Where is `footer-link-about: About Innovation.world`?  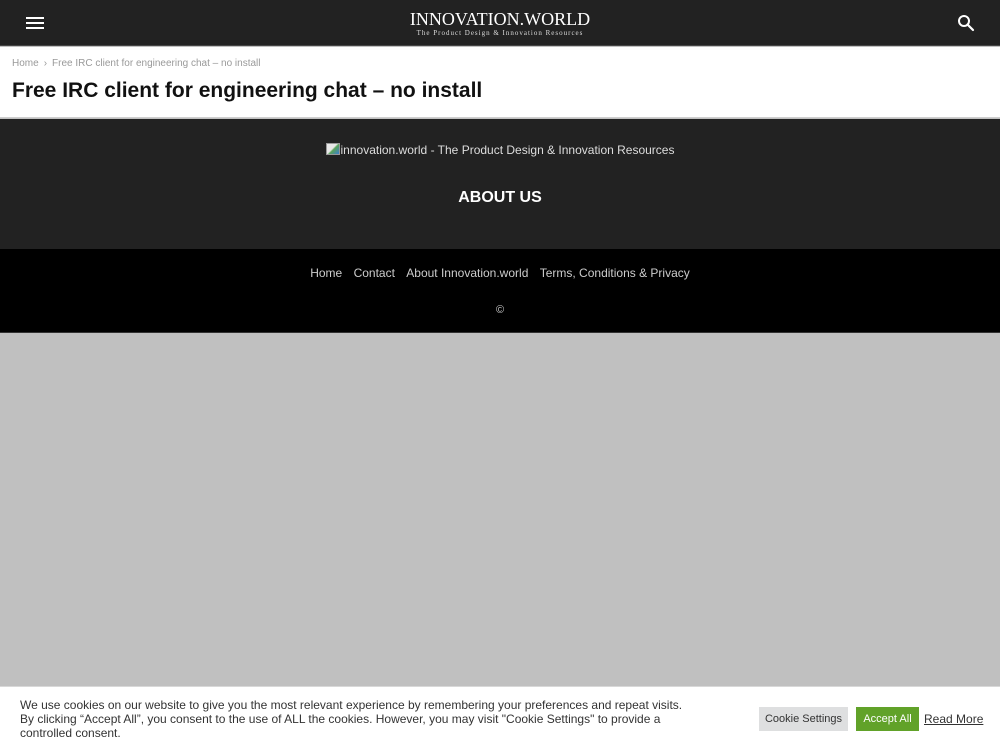 footer-link-about: About Innovation.world is located at coordinates (467, 273).